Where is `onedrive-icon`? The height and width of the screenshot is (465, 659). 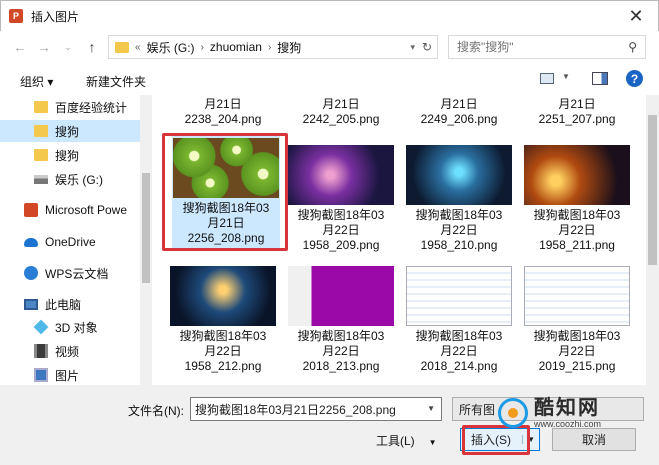 onedrive-icon is located at coordinates (31, 242).